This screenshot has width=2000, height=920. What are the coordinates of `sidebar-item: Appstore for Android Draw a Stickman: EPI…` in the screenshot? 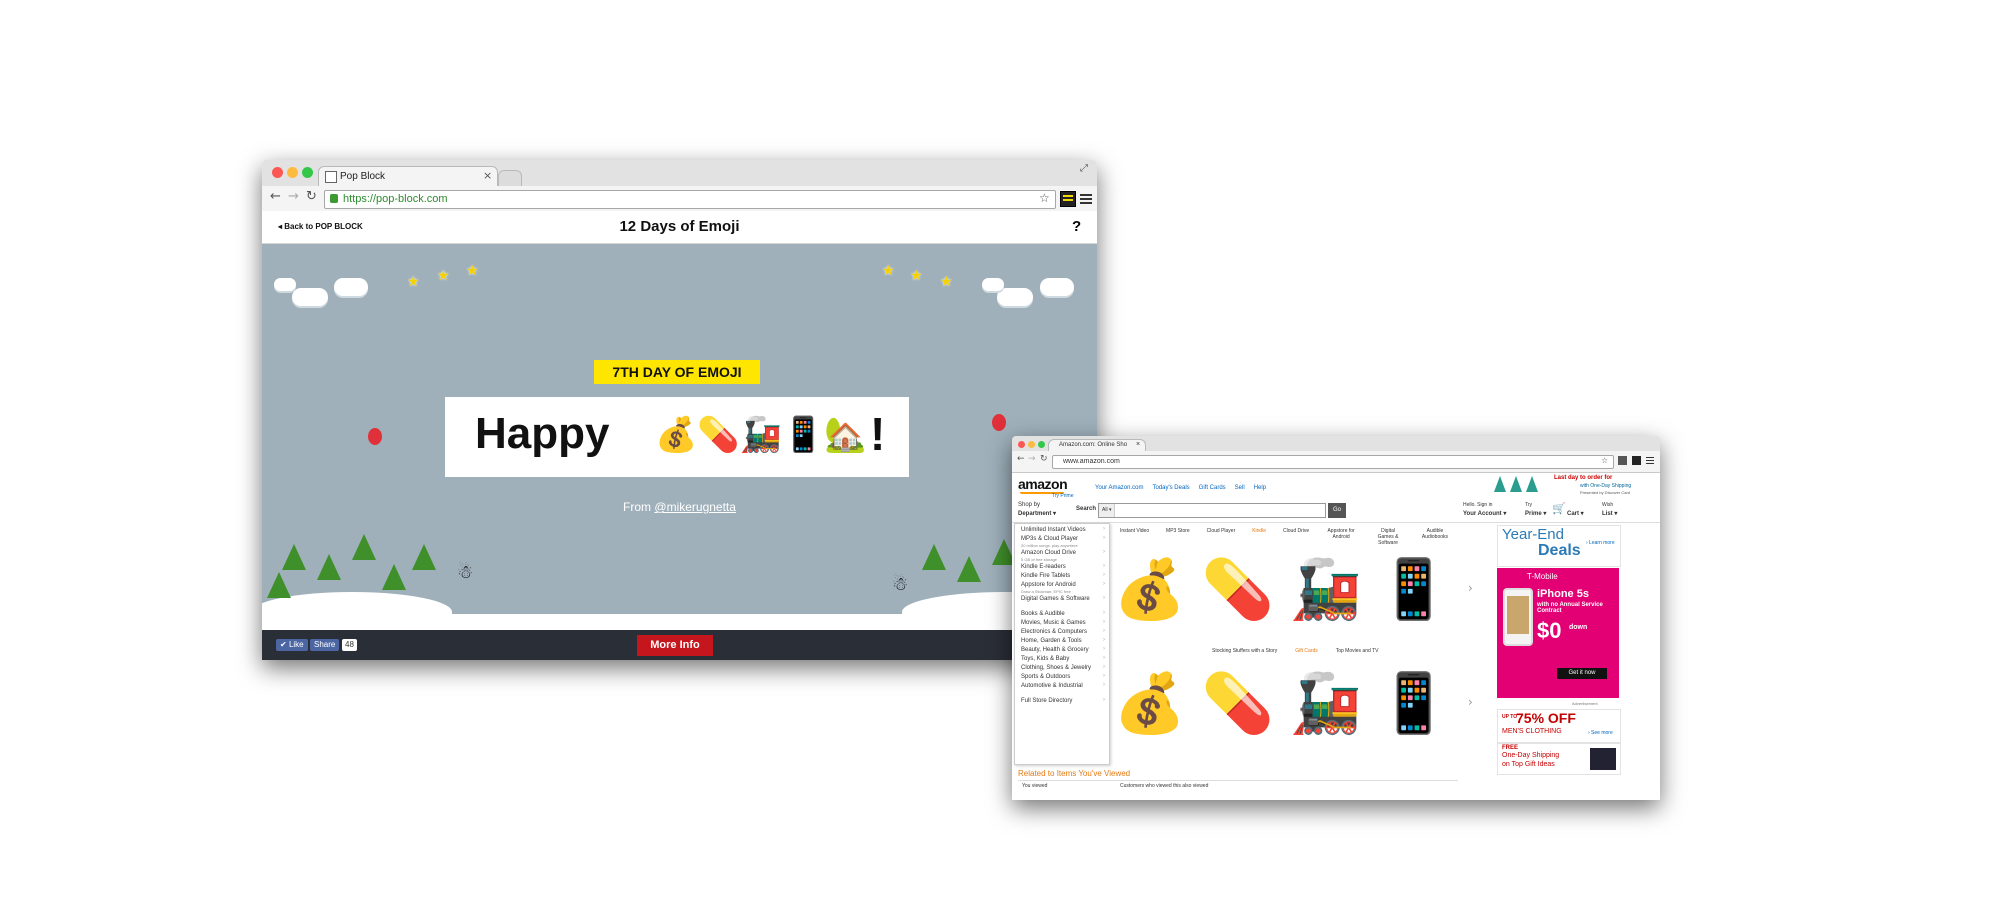 It's located at (1064, 587).